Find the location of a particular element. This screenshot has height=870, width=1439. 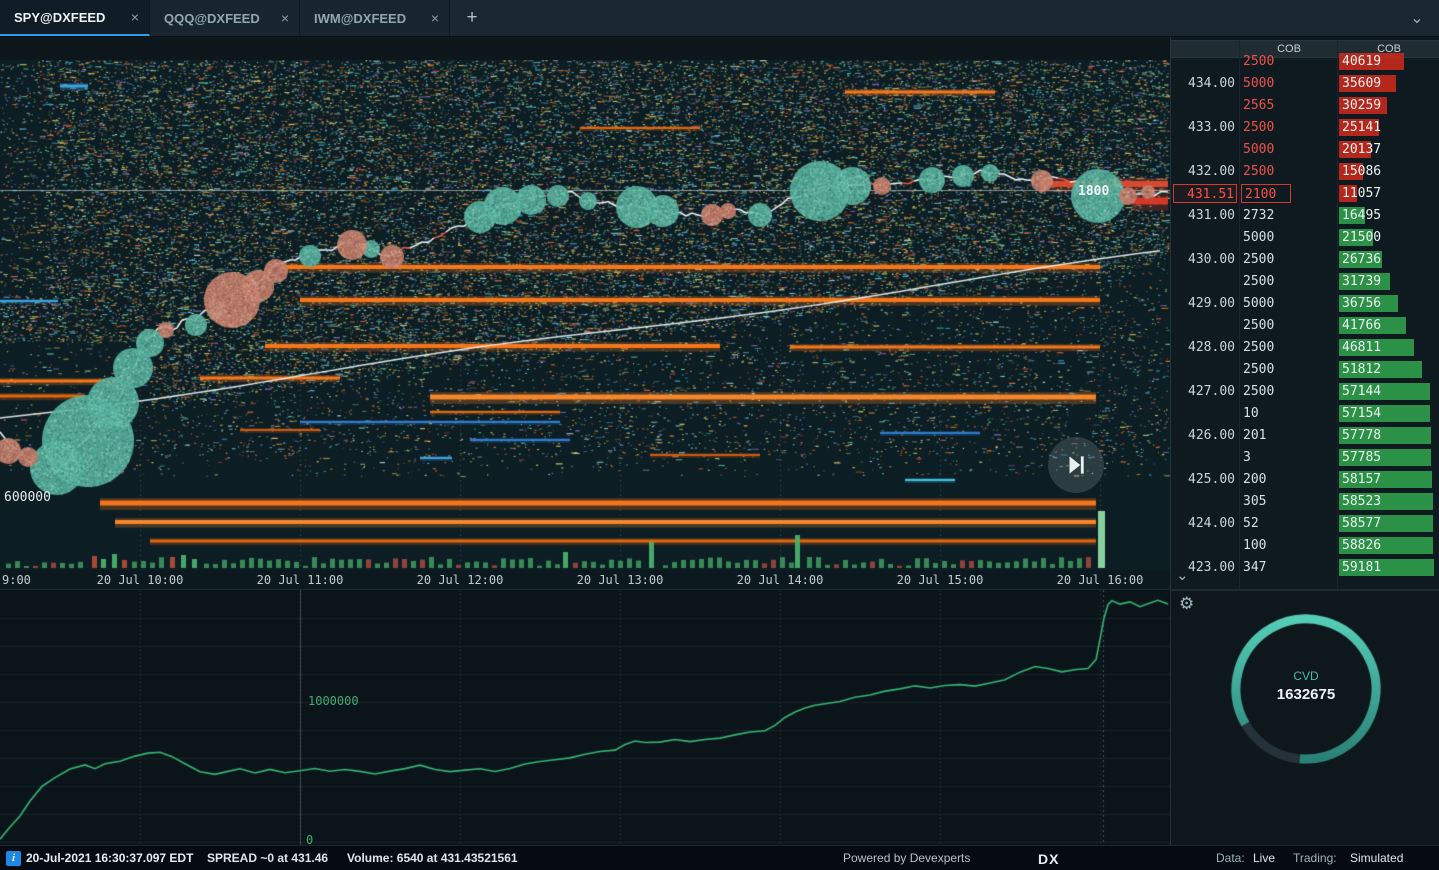

settings-gear-icon: ⚙ is located at coordinates (1186, 604).